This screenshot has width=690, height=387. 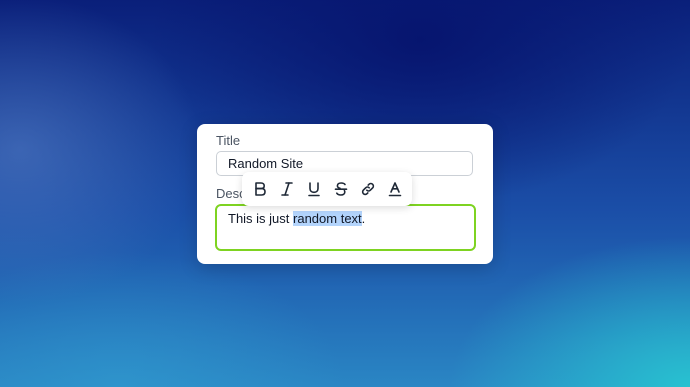 I want to click on underline-button, so click(x=313, y=189).